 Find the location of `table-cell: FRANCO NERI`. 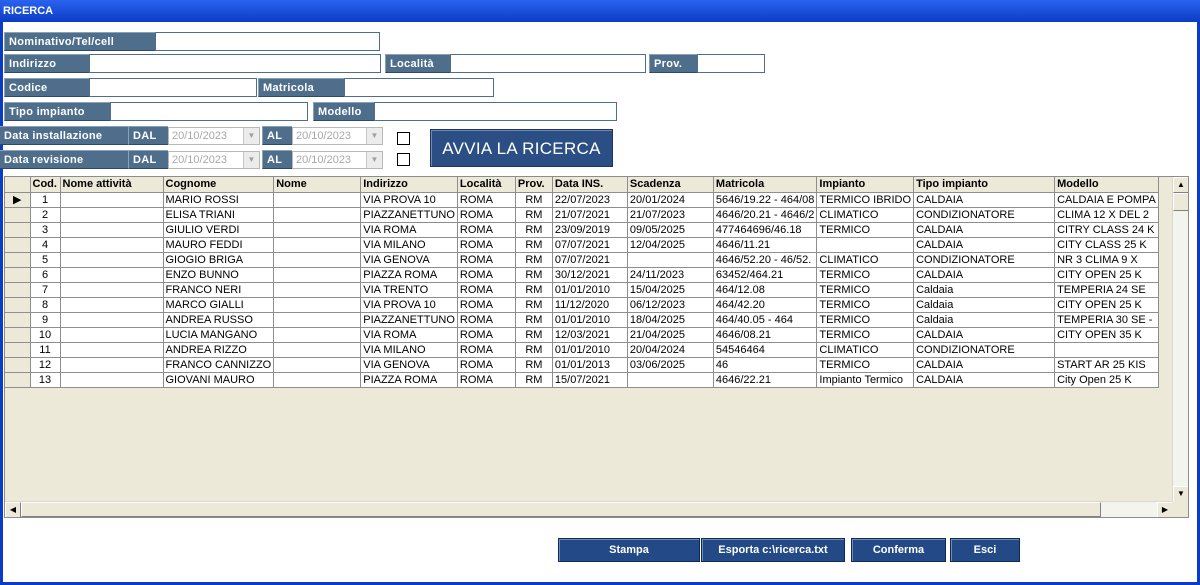

table-cell: FRANCO NERI is located at coordinates (219, 290).